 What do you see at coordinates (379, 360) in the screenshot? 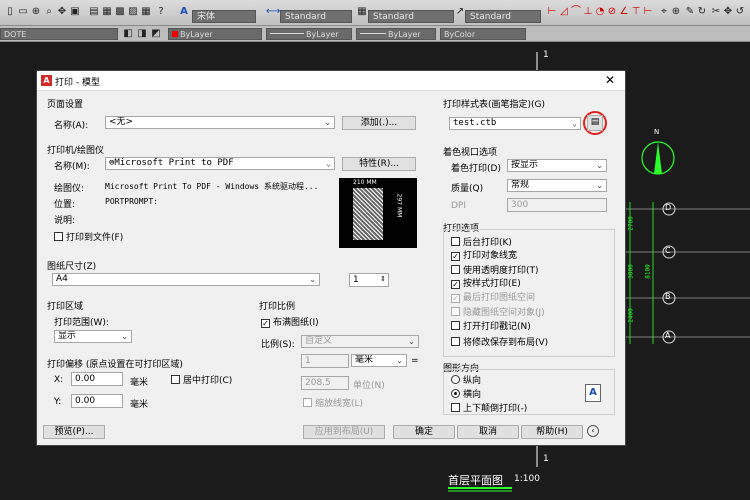
I see `scale-unit-select: 毫米 ⌄` at bounding box center [379, 360].